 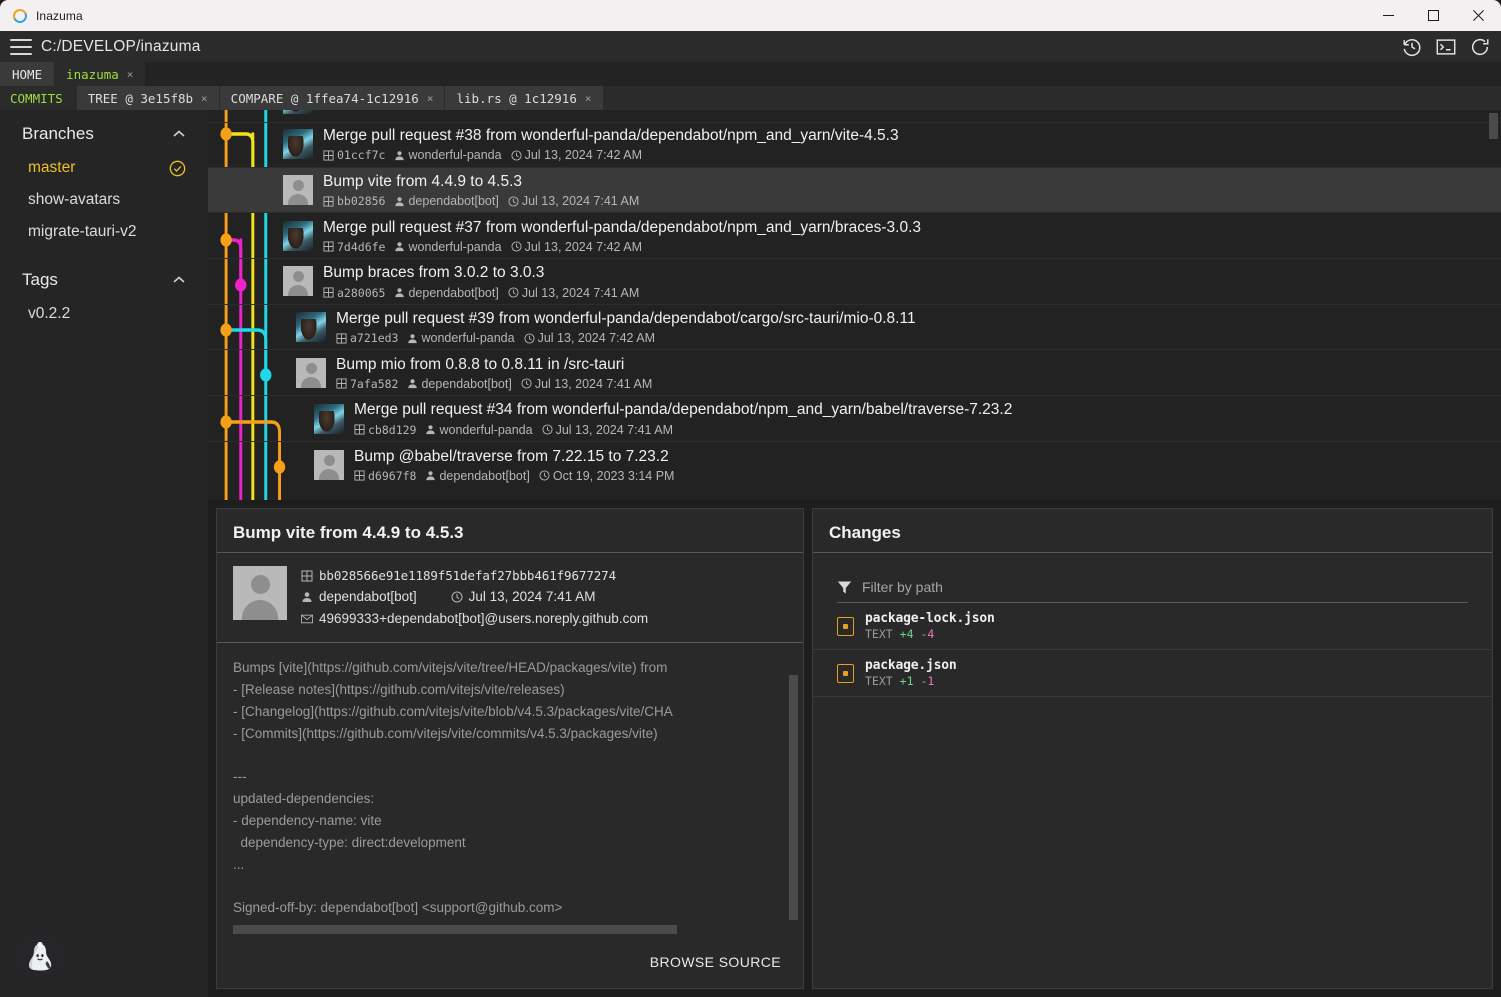 What do you see at coordinates (474, 597) in the screenshot?
I see `commit-author-date-row: dependabot[bot] Jul 13, 2024 7:41 AM` at bounding box center [474, 597].